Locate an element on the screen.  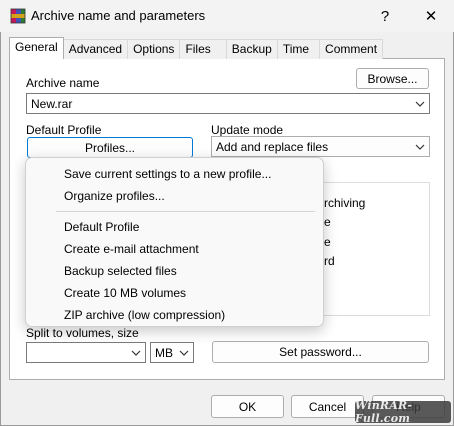
menu-item-backup-files: Backup selected files is located at coordinates (120, 271).